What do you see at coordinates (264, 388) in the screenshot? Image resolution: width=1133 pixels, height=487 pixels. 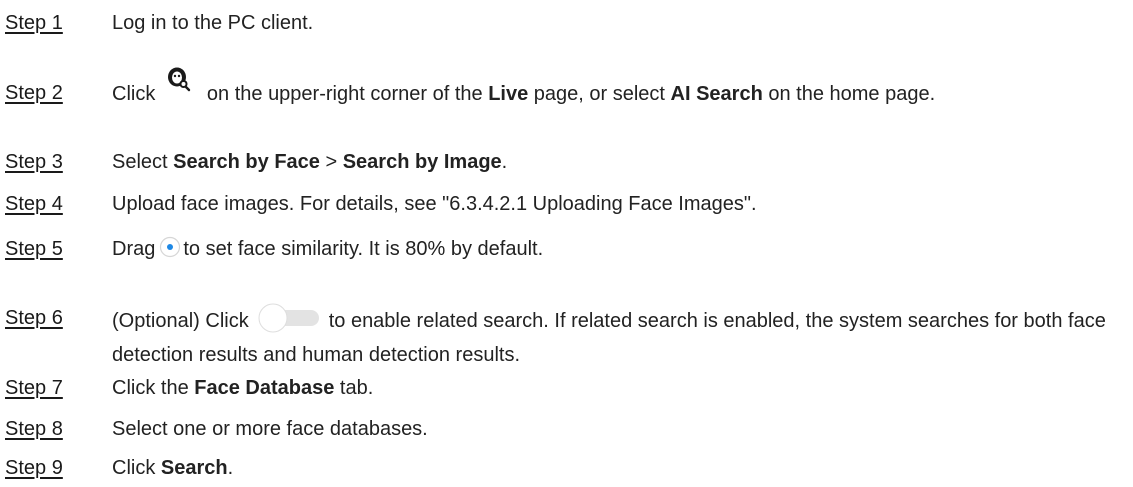 I see `face-database-name: Face Database` at bounding box center [264, 388].